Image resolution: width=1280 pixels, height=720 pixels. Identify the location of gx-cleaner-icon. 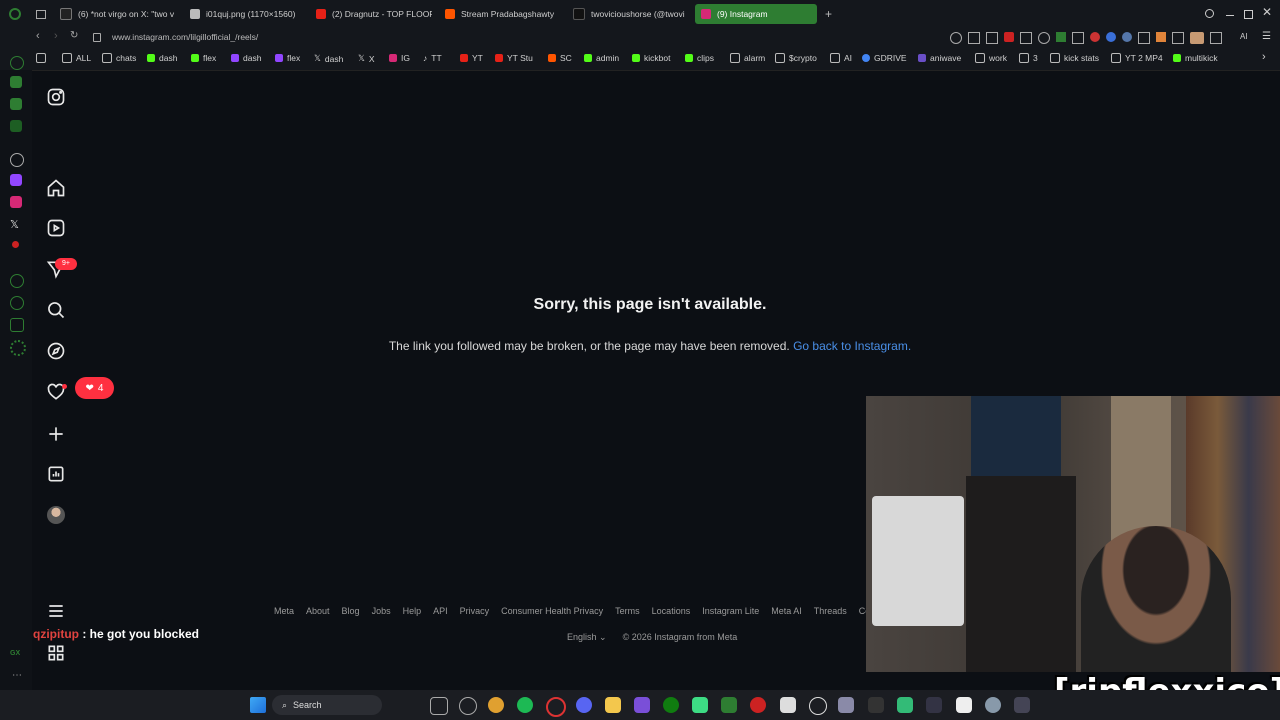
(16, 104).